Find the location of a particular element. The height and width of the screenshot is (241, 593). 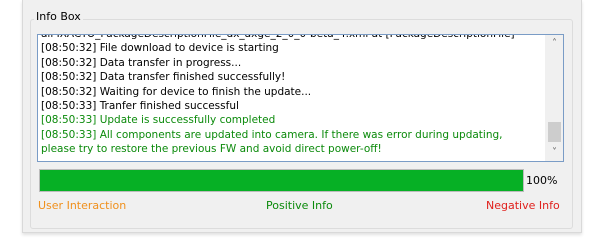

log-line: [08:50:33] Tranfer finished successful is located at coordinates (140, 106).